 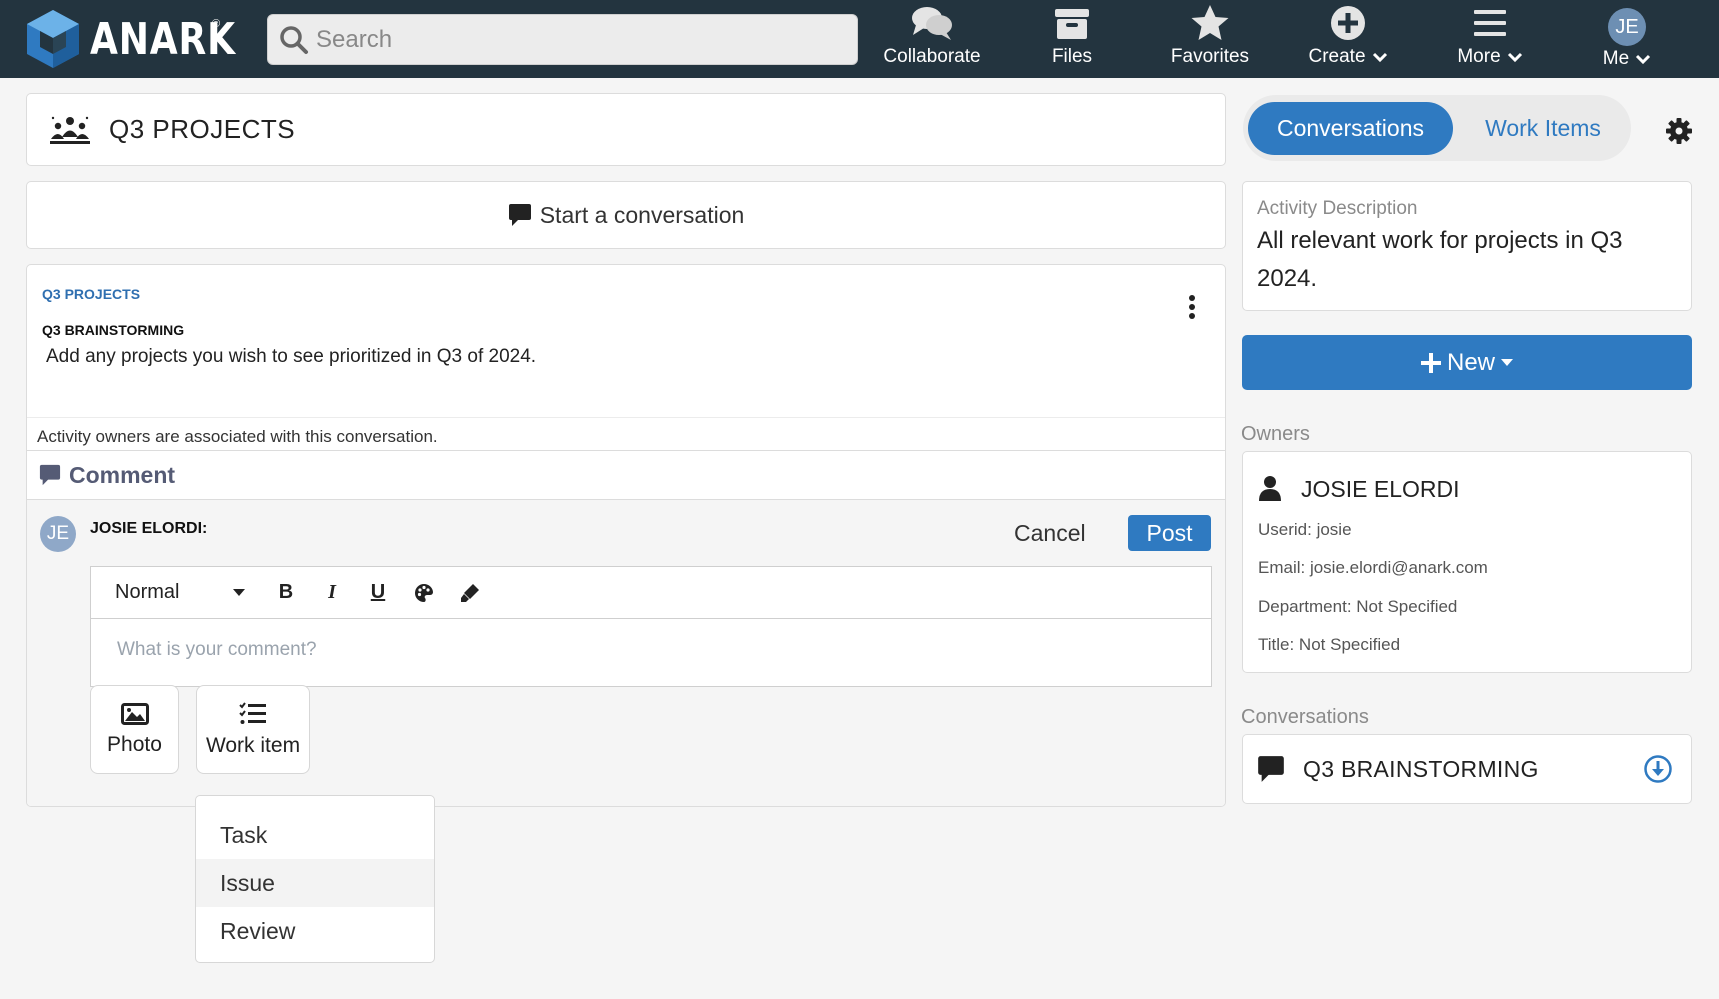 I want to click on owner-title: Title: Not Specified, so click(x=1329, y=644).